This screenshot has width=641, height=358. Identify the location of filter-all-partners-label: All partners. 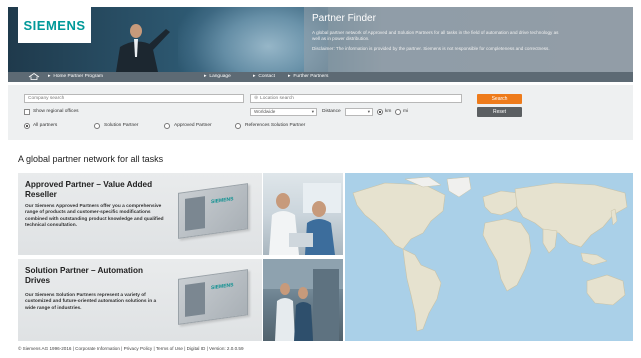
(45, 125).